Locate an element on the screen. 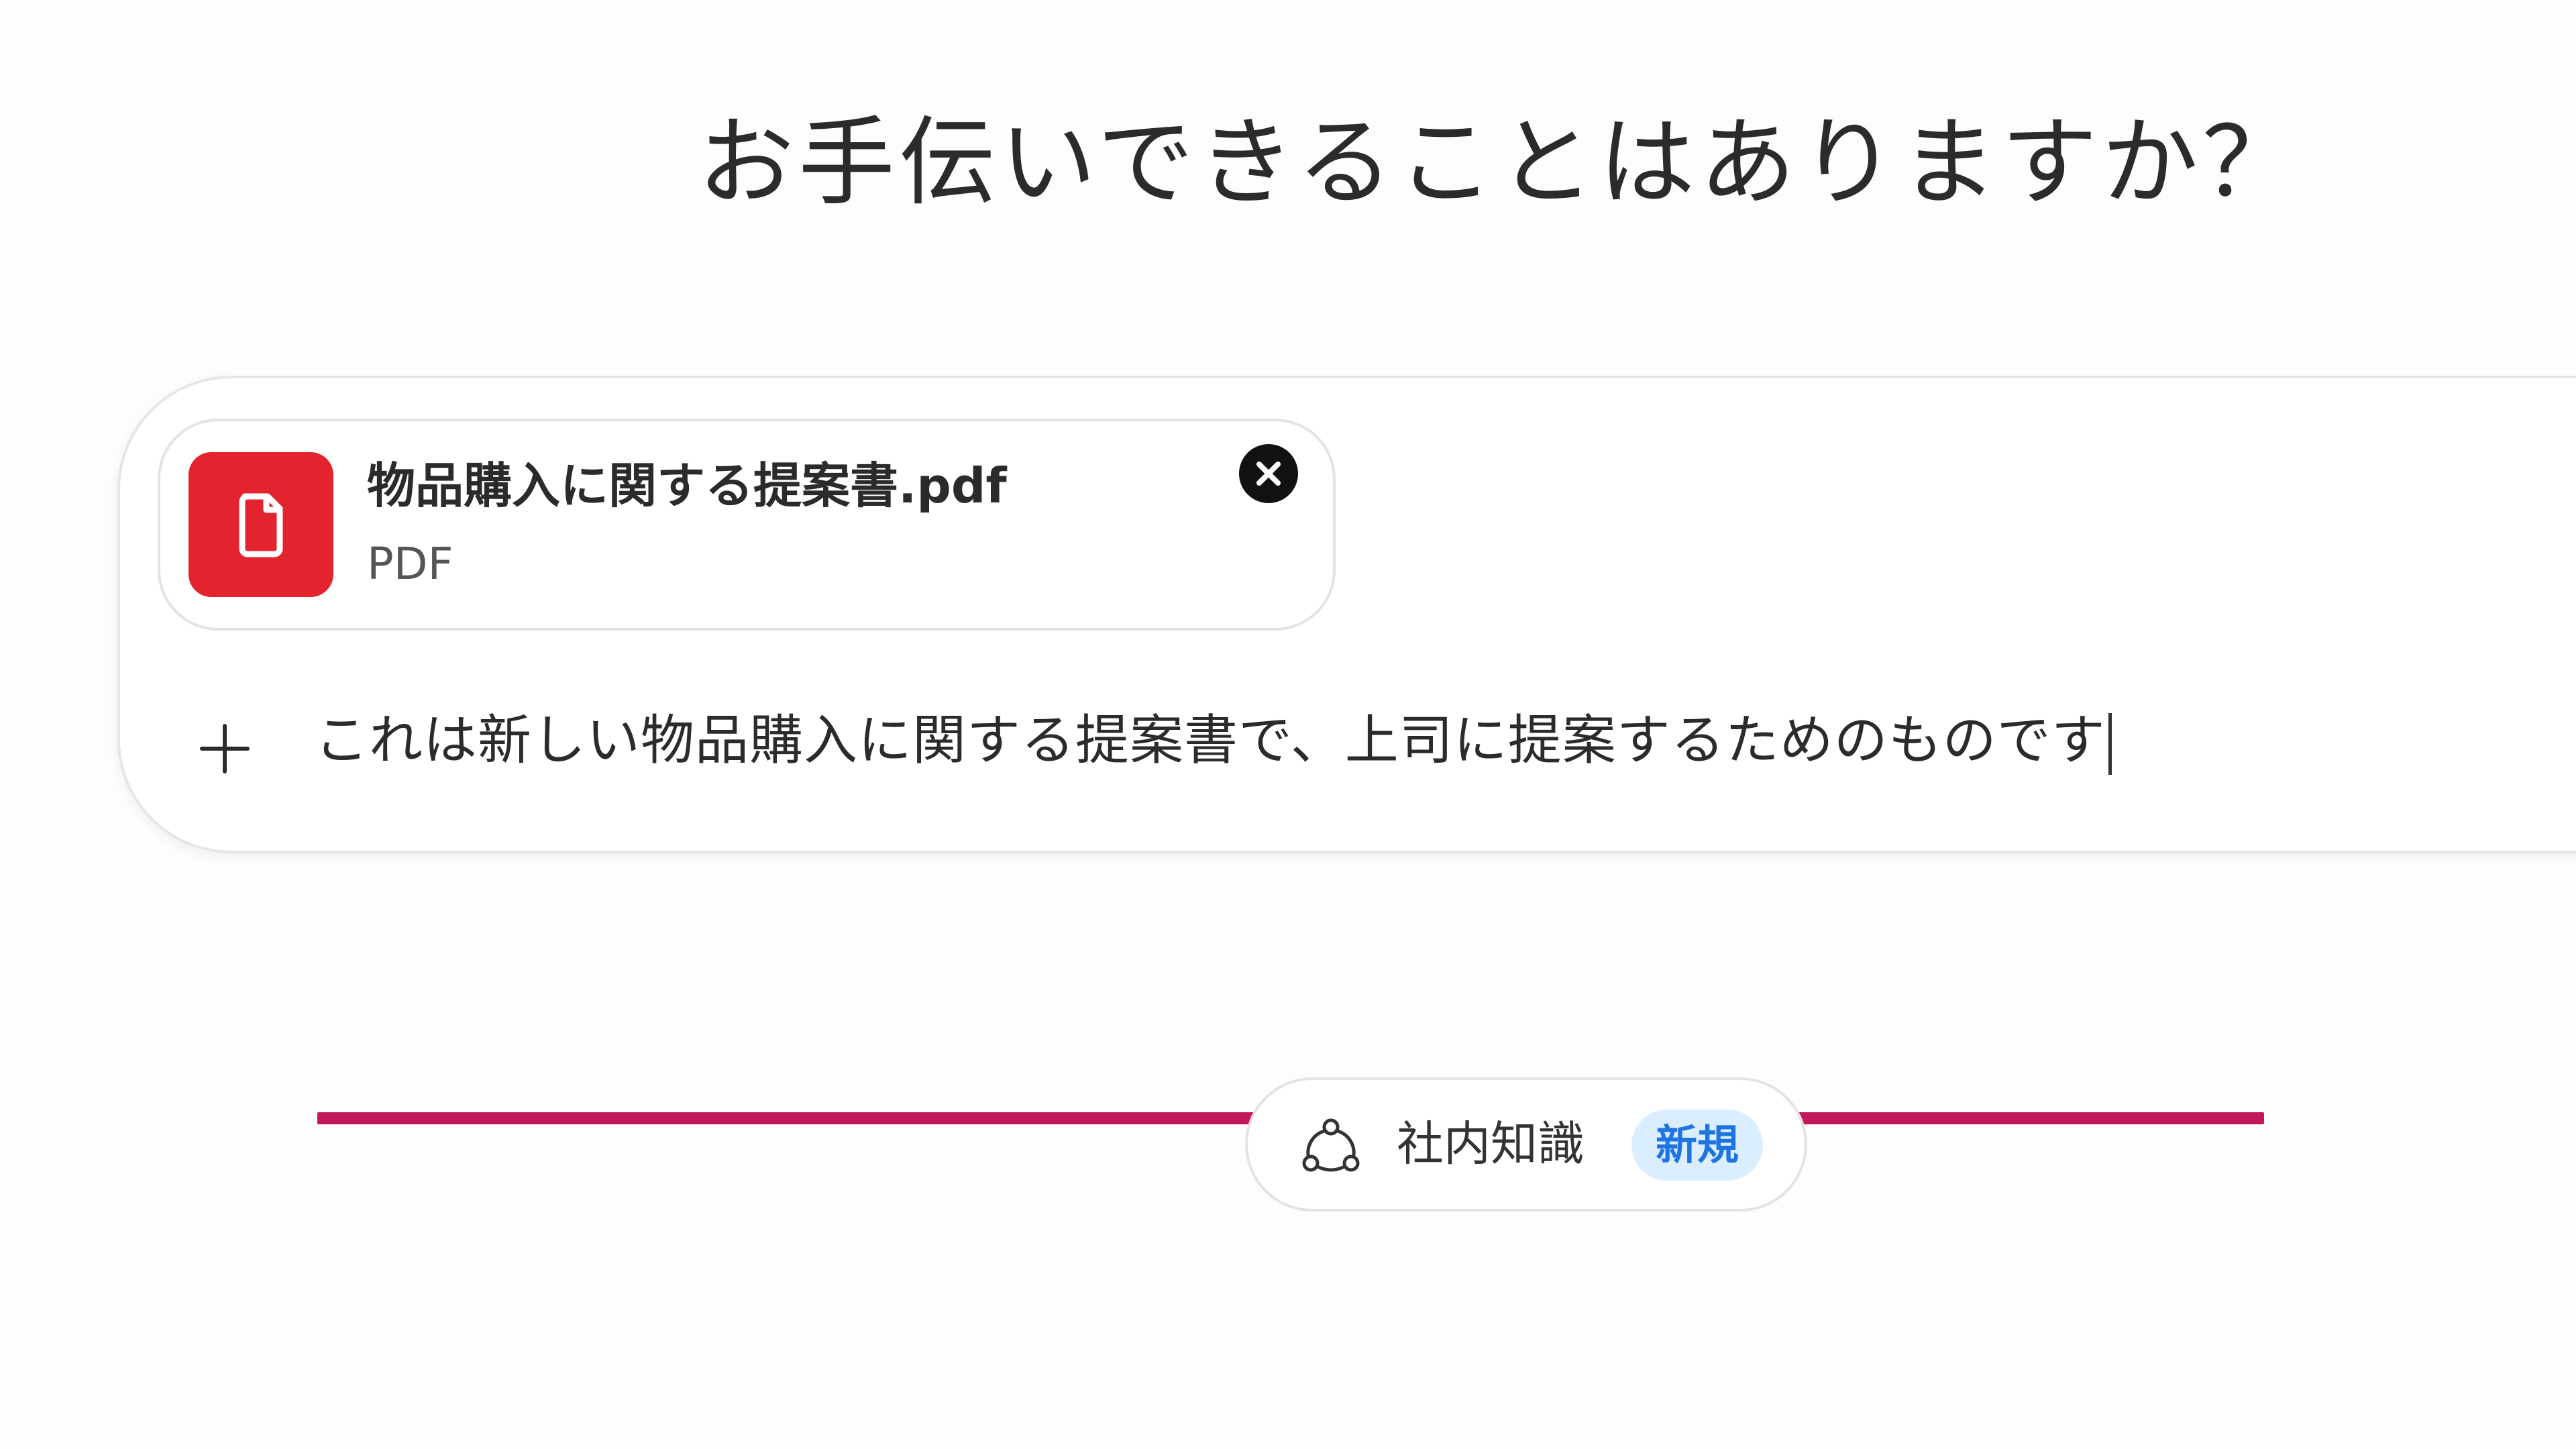 This screenshot has height=1449, width=2576. text-caret is located at coordinates (2110, 744).